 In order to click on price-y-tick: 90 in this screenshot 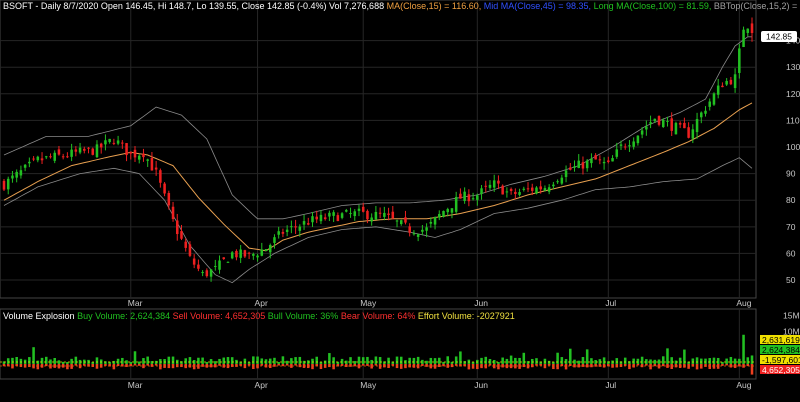, I will do `click(791, 174)`.